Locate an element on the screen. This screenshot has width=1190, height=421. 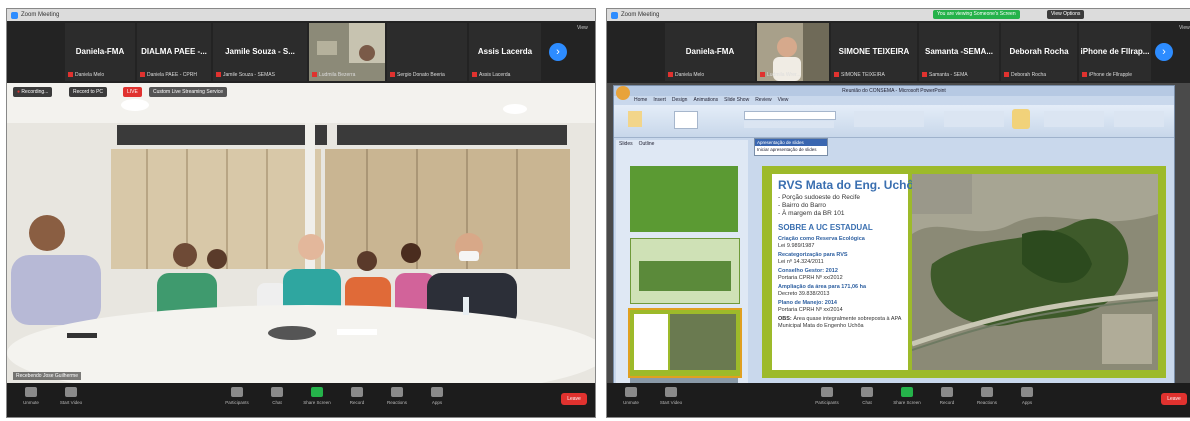
drawing-group is located at coordinates (974, 119).